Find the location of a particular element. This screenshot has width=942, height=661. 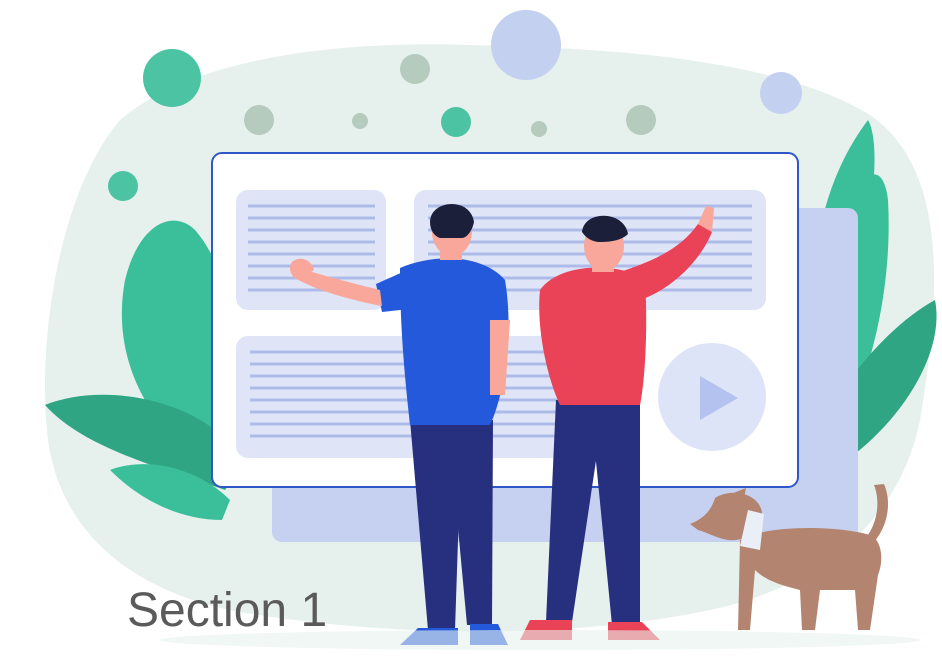

section-title: Section 1 is located at coordinates (227, 610).